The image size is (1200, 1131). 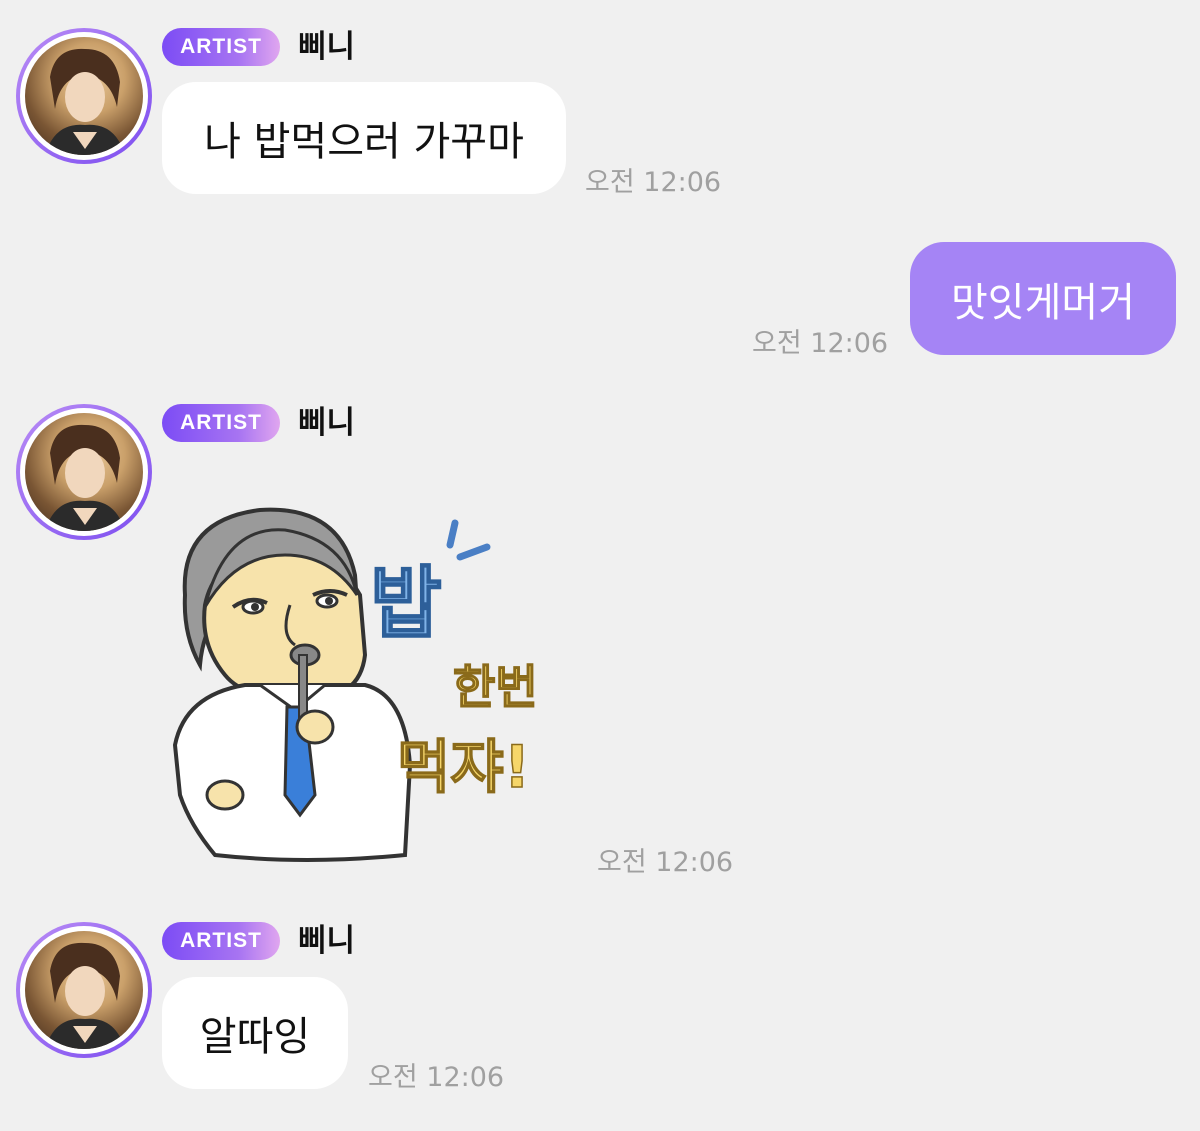 I want to click on my-message-bubble: 맛잇게머거, so click(x=1043, y=298).